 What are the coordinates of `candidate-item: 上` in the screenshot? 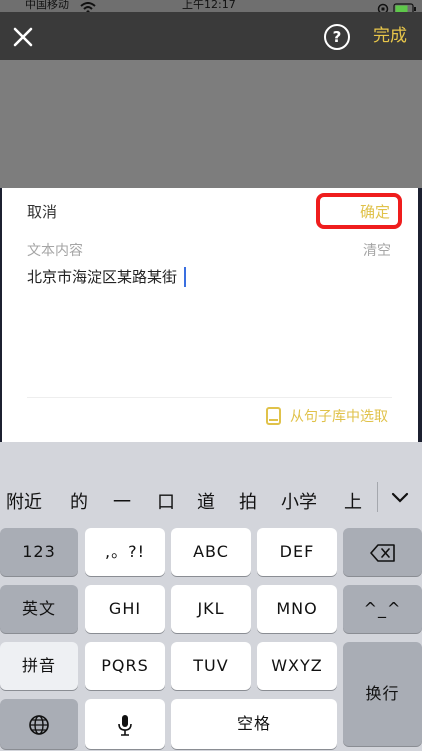 It's located at (353, 503).